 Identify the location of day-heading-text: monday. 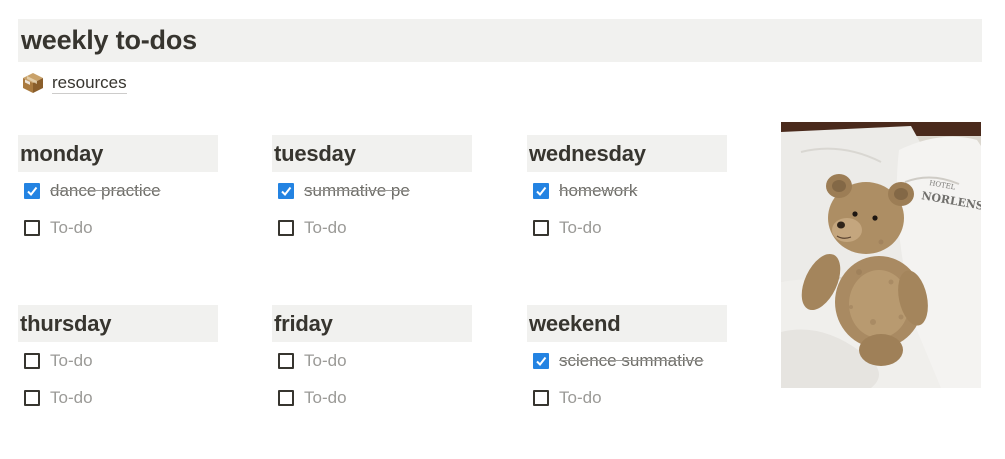
(61, 154).